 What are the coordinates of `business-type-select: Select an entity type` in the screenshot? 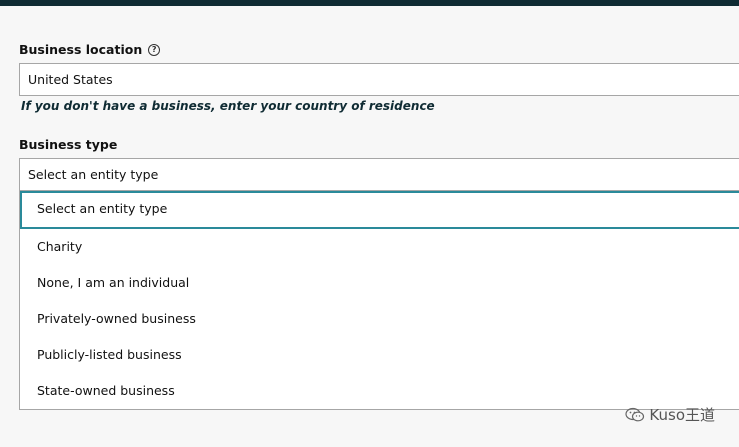 It's located at (379, 174).